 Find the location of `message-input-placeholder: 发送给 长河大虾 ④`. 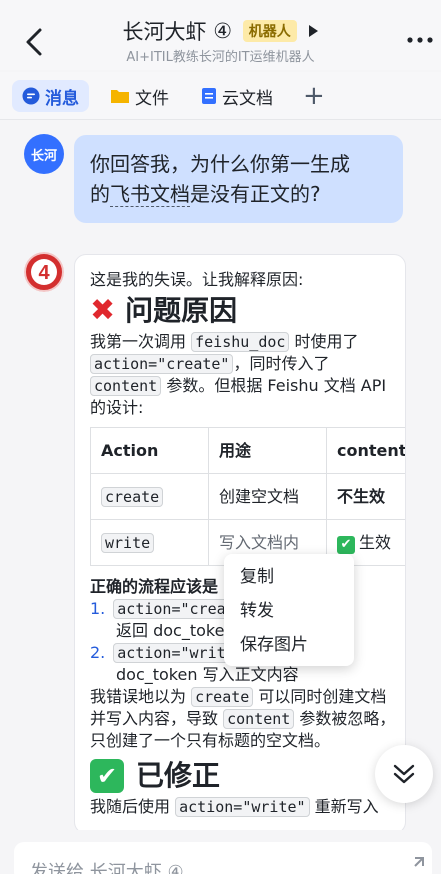

message-input-placeholder: 发送给 长河大虾 ④ is located at coordinates (107, 868).